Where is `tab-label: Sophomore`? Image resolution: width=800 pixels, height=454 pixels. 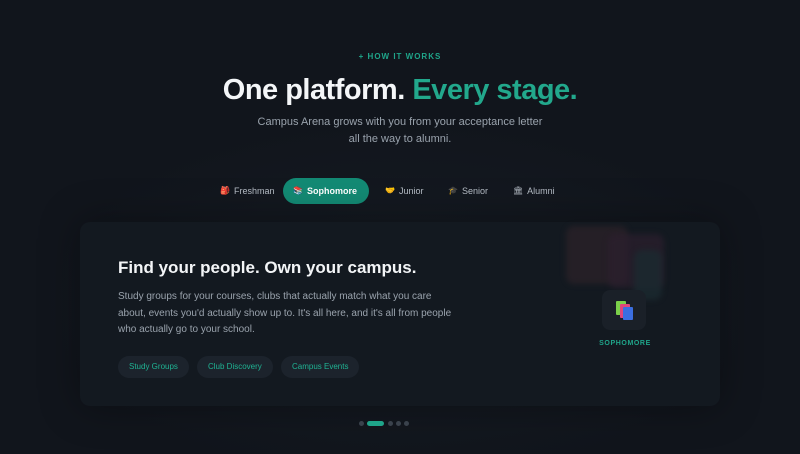 tab-label: Sophomore is located at coordinates (331, 191).